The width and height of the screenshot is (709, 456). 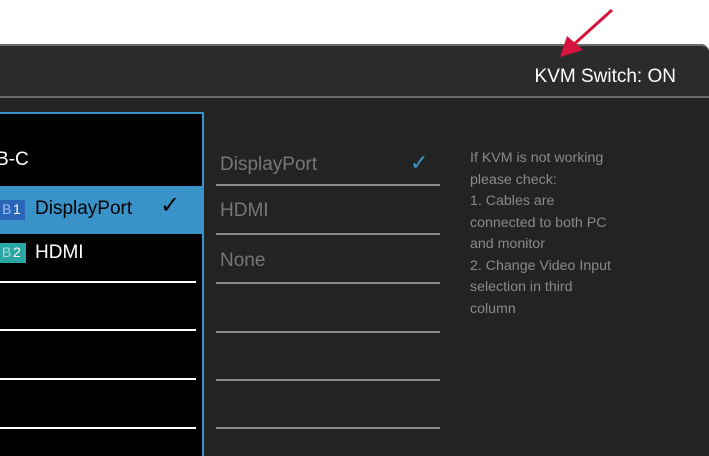 What do you see at coordinates (14, 159) in the screenshot?
I see `source-label: B-C` at bounding box center [14, 159].